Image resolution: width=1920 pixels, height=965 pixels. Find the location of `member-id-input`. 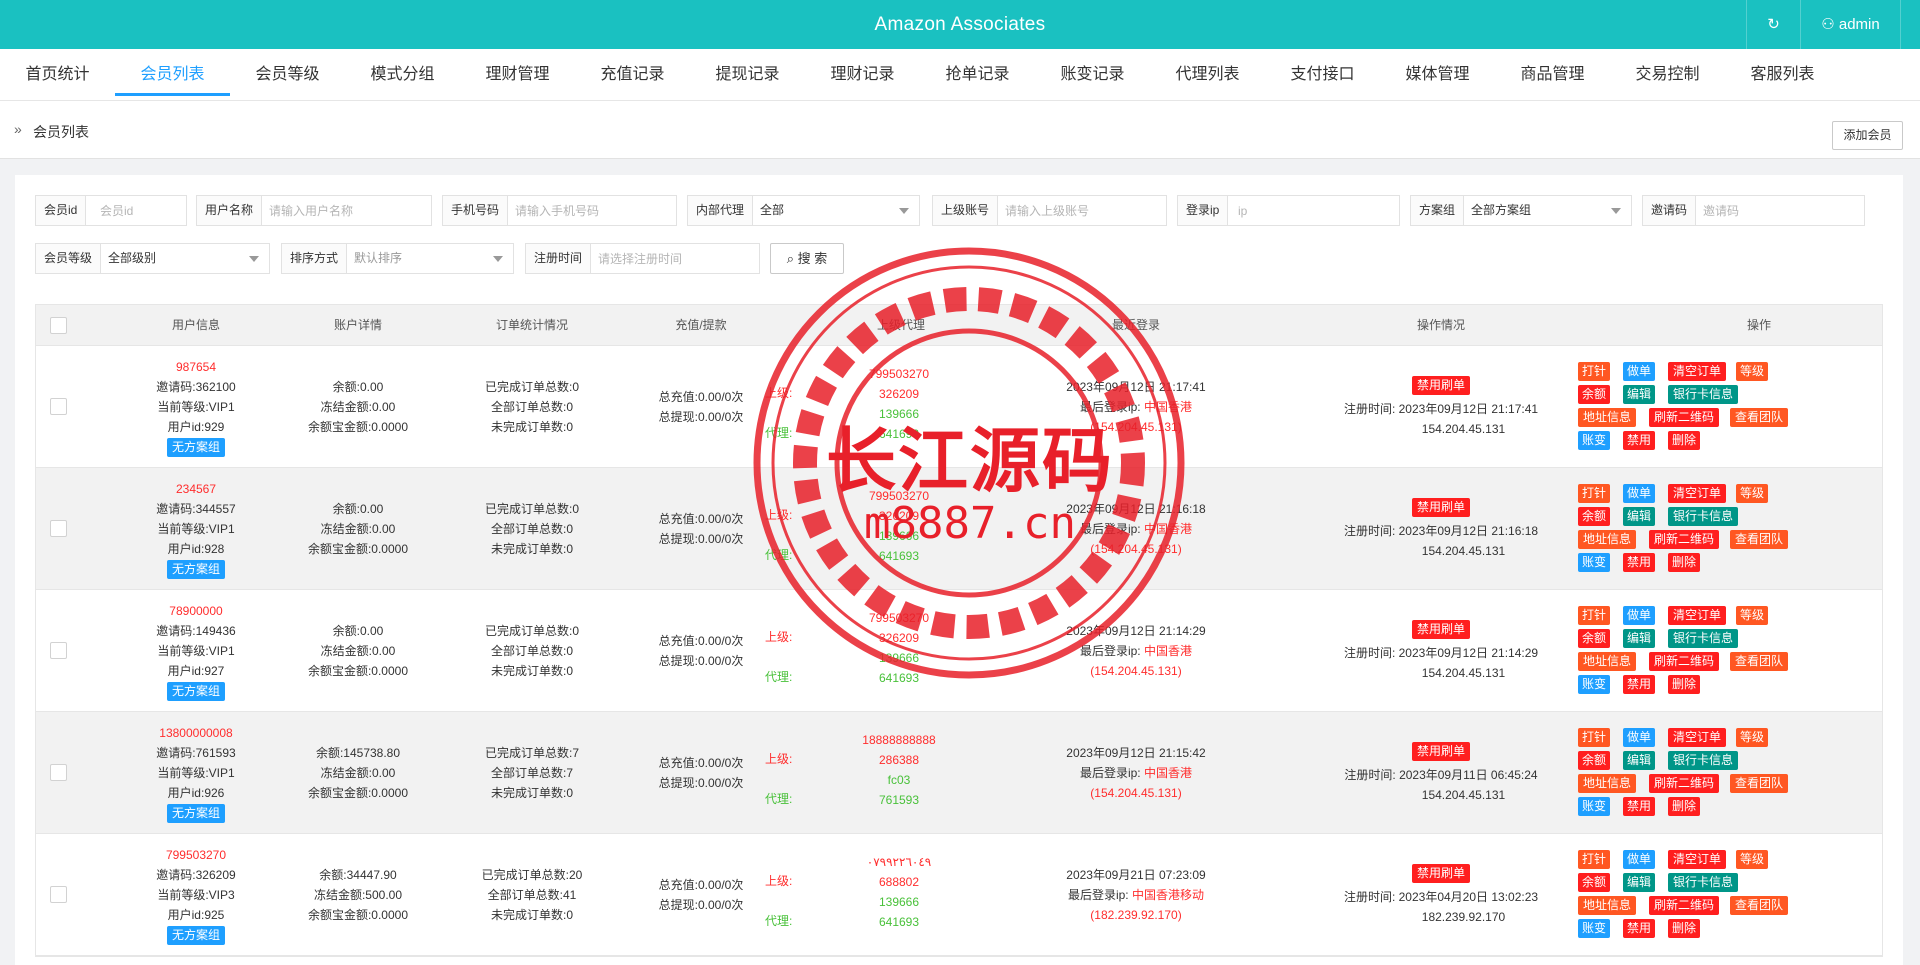

member-id-input is located at coordinates (139, 210).